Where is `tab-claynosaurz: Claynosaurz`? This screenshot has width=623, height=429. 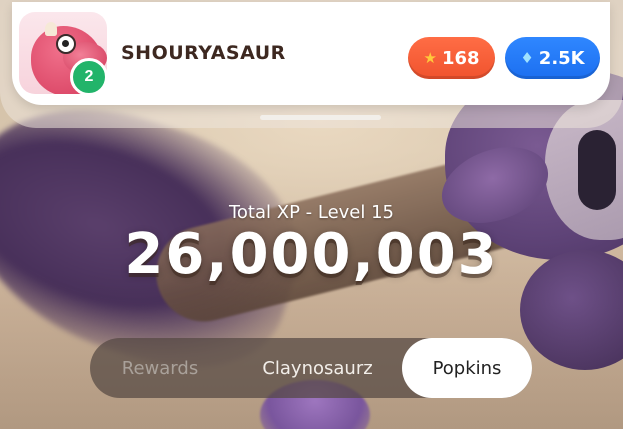 tab-claynosaurz: Claynosaurz is located at coordinates (317, 368).